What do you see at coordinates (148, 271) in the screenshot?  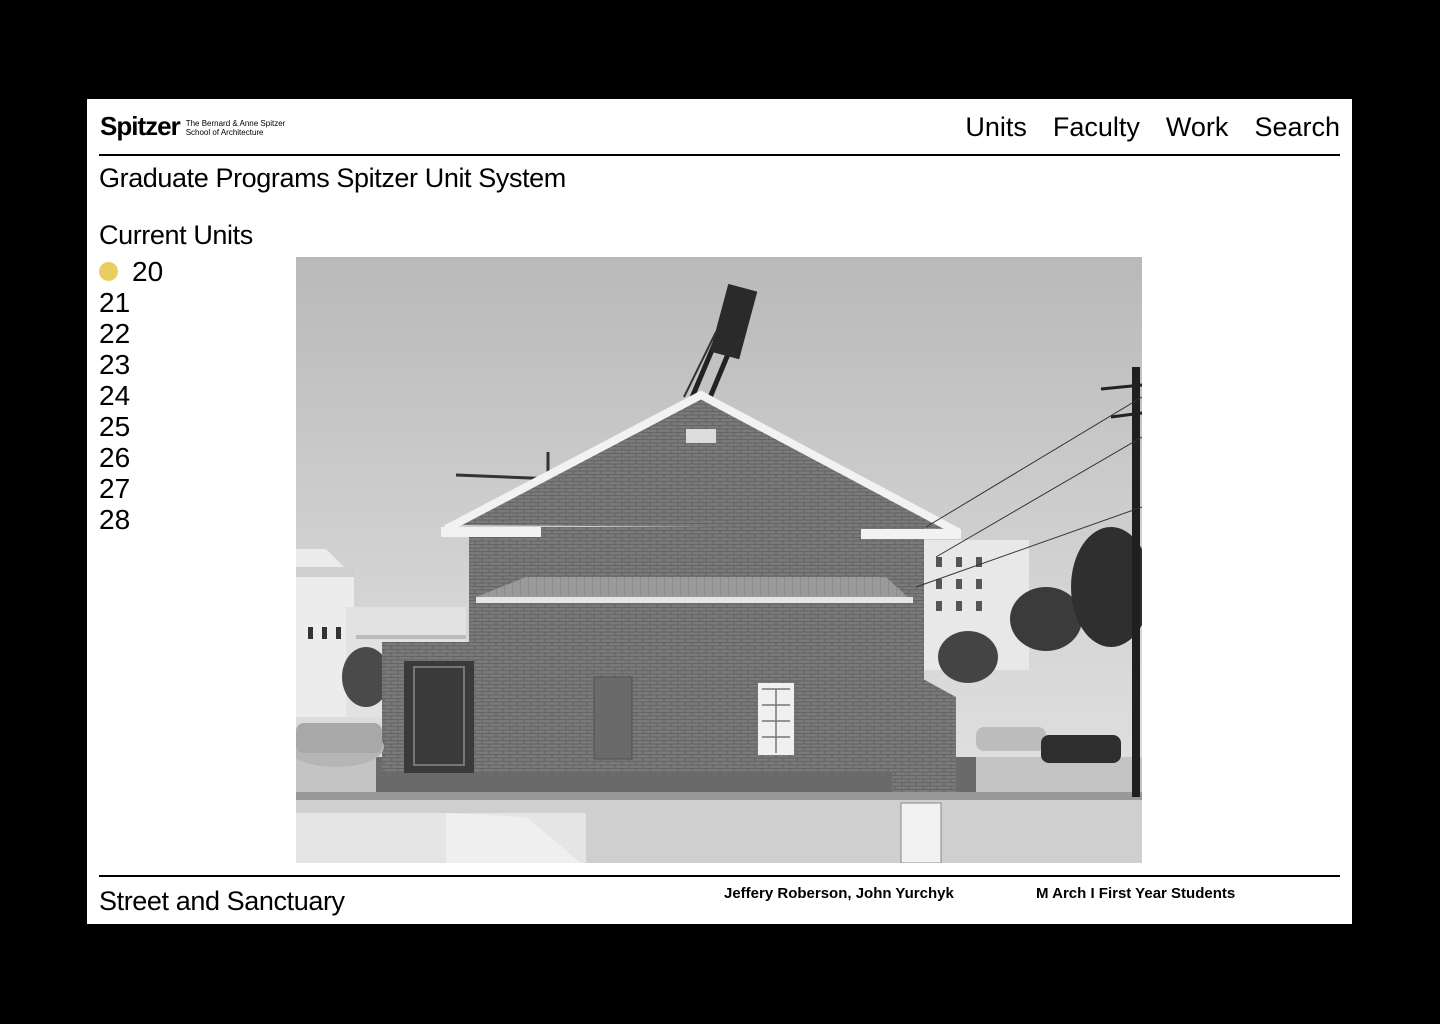 I see `unit-label: 20` at bounding box center [148, 271].